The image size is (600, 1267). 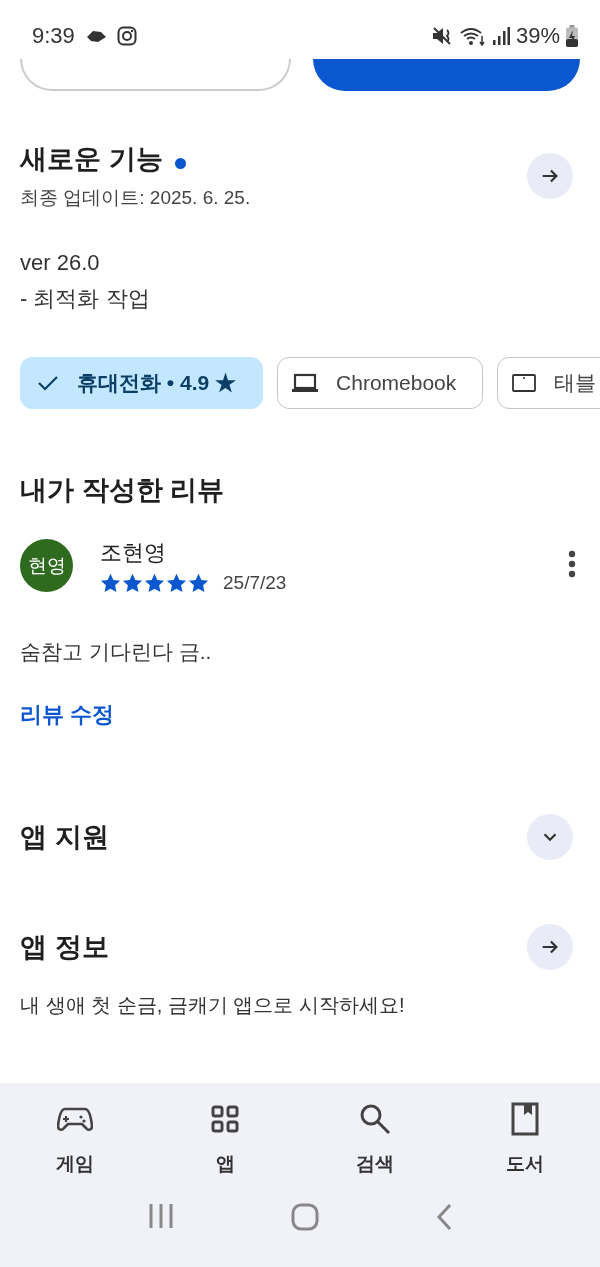 What do you see at coordinates (75, 1138) in the screenshot?
I see `nav-tab: 게임` at bounding box center [75, 1138].